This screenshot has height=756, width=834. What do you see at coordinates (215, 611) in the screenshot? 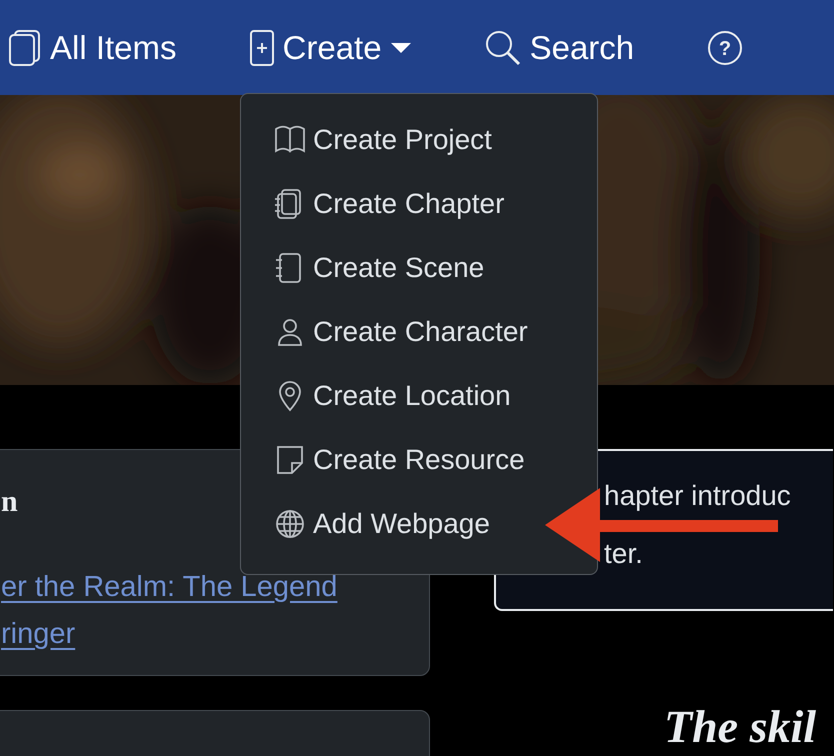
I see `project-link: er the Realm: The Legend ringer` at bounding box center [215, 611].